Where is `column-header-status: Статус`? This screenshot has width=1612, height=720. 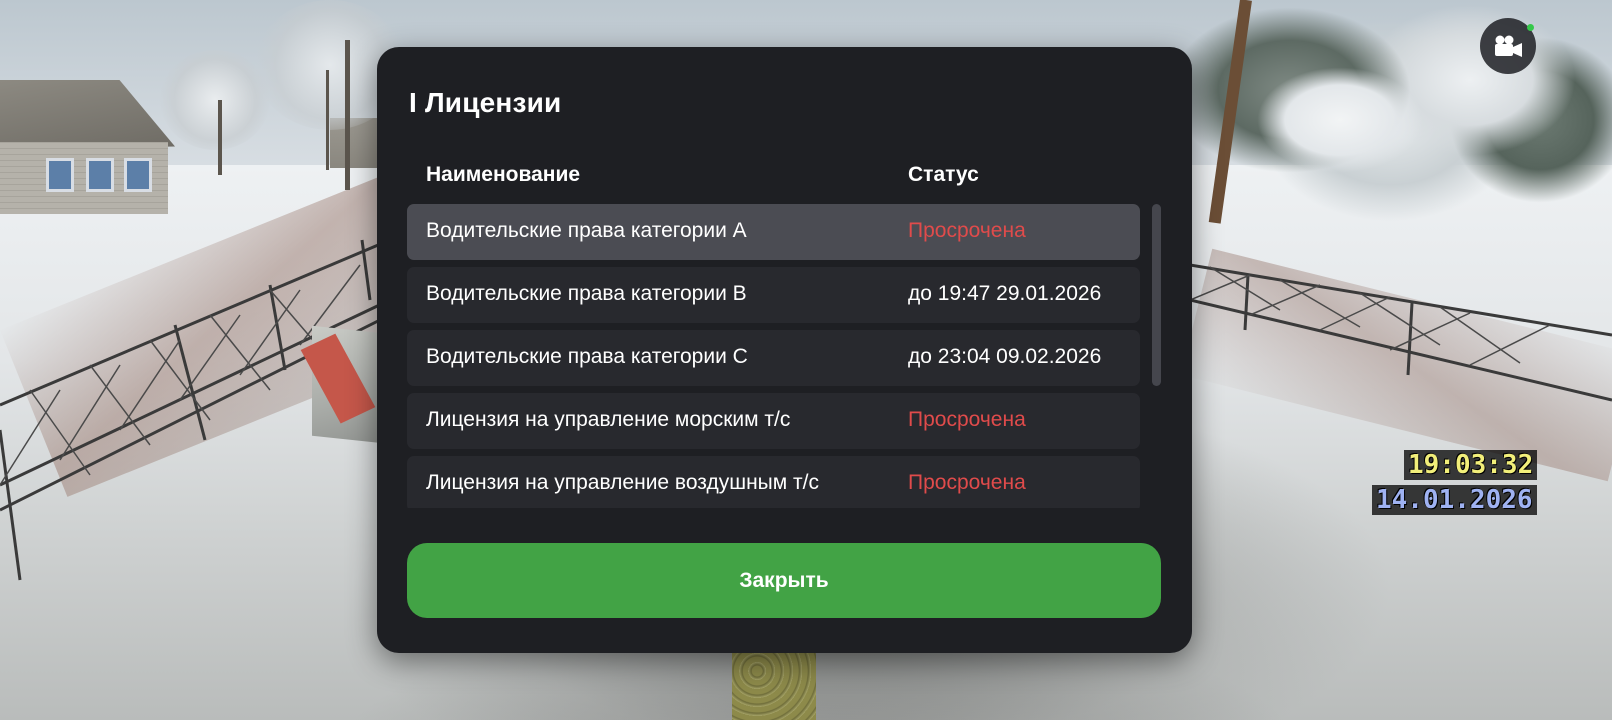
column-header-status: Статус is located at coordinates (943, 174).